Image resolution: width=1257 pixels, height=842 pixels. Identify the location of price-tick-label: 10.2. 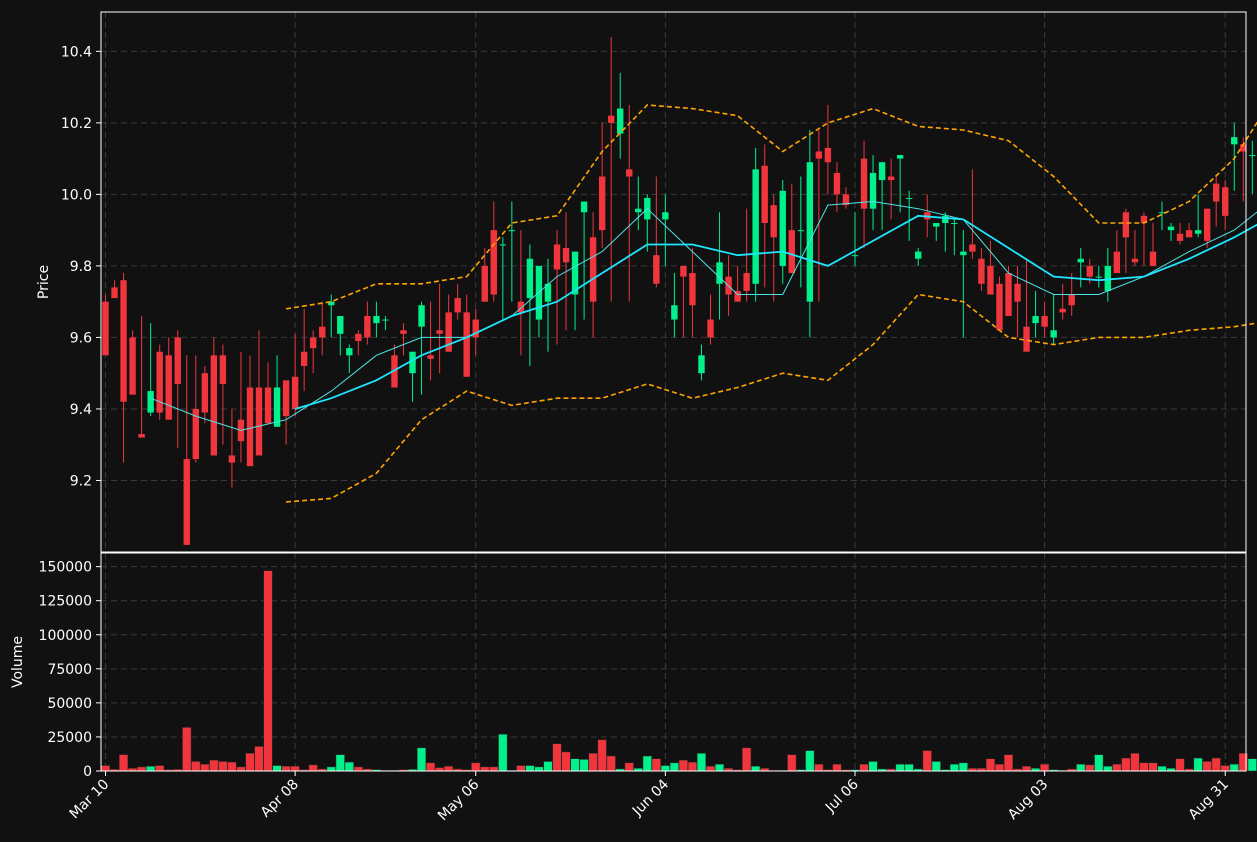
(76, 124).